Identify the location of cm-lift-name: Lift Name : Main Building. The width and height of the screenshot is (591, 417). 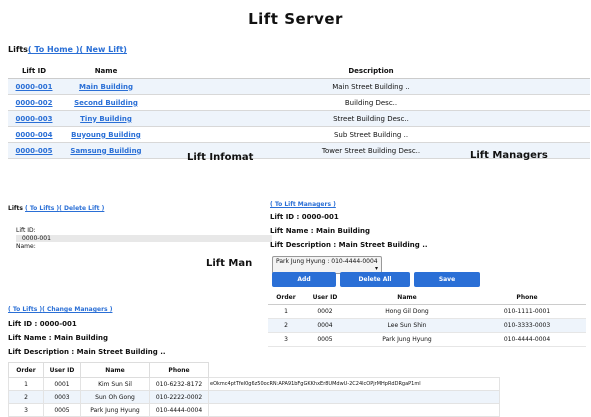
(58, 338).